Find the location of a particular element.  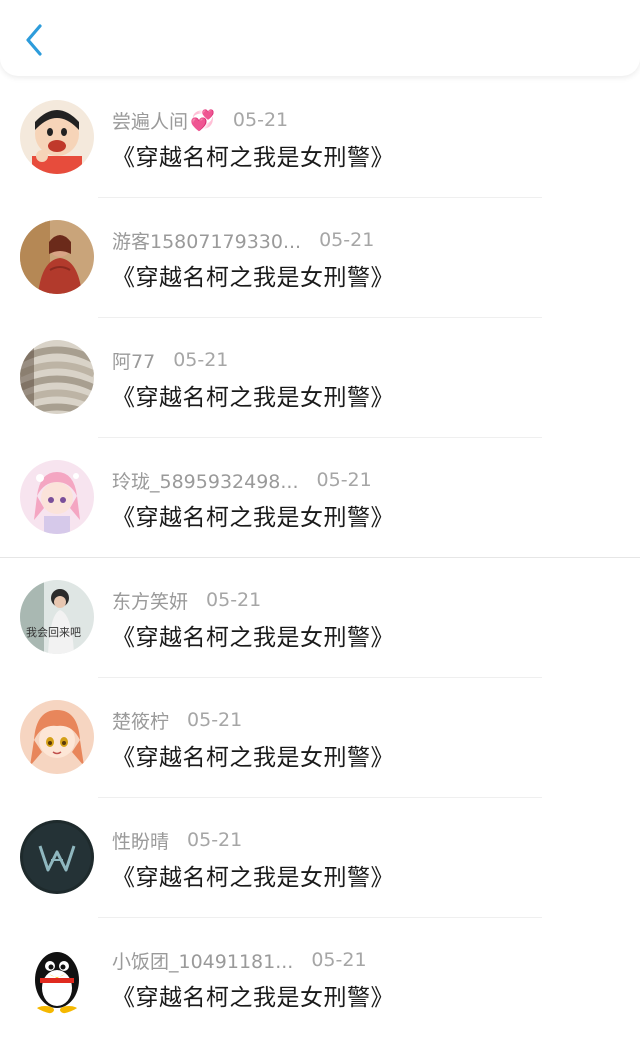

list-item: 阿77 05-21 《穿越名柯之我是女刑警》 is located at coordinates (320, 390).